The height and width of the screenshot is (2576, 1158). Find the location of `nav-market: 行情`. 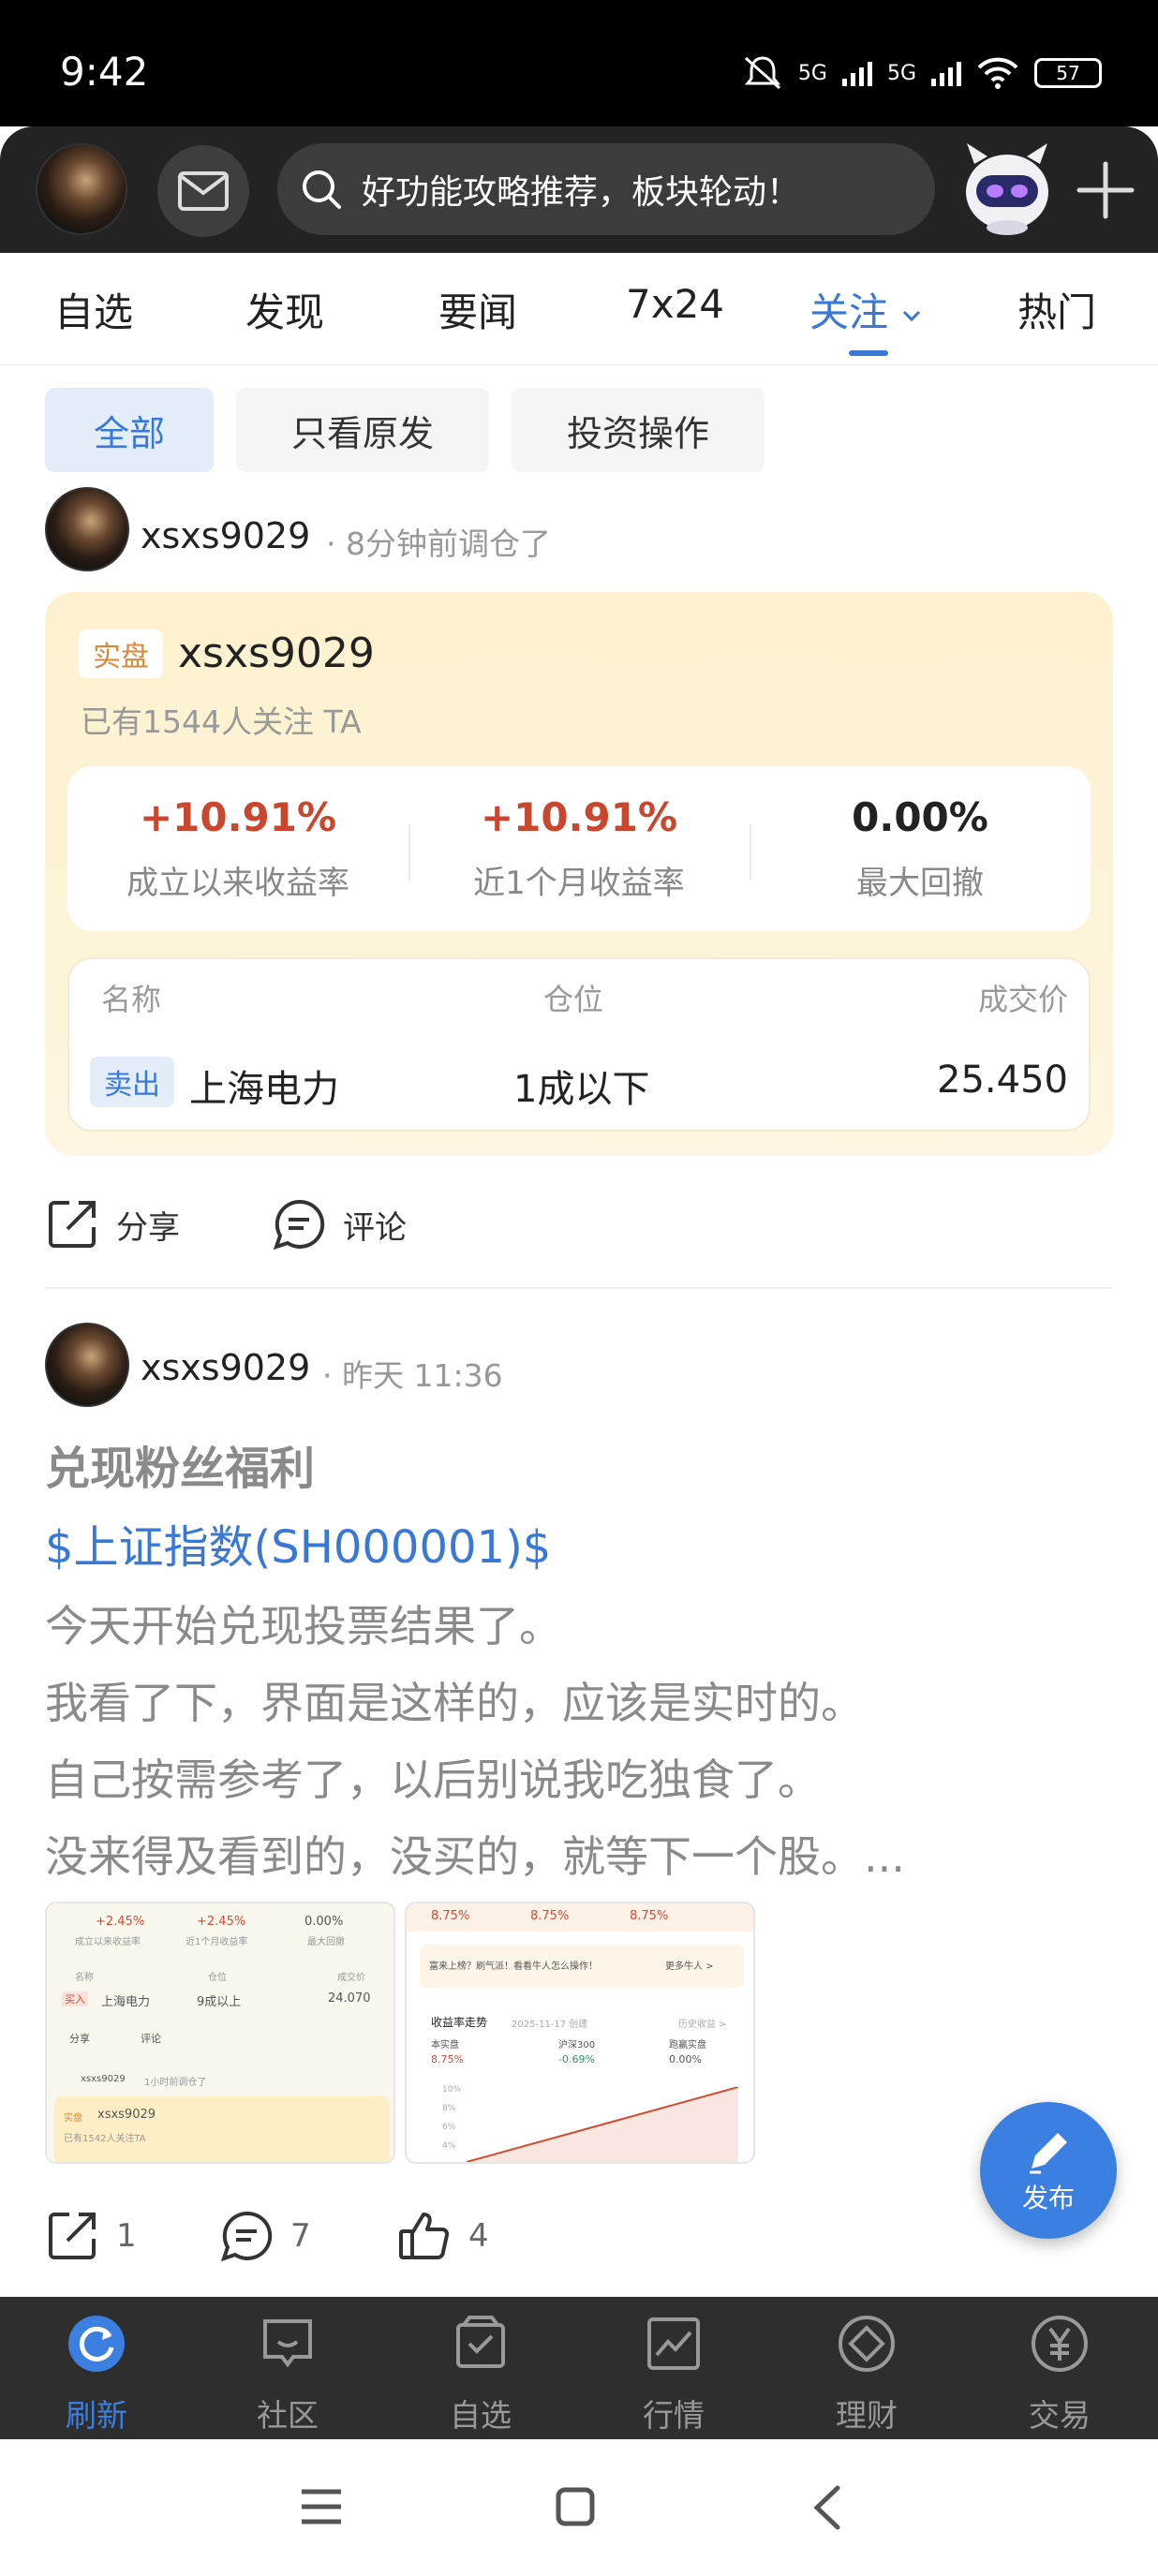

nav-market: 行情 is located at coordinates (674, 2374).